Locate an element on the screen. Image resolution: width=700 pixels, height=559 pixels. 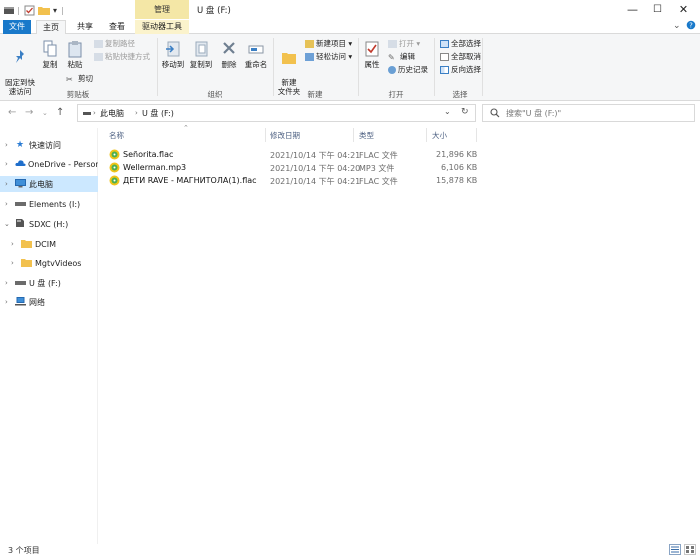
sort-ascending-icon: ⌃ is located at coordinates (186, 128).